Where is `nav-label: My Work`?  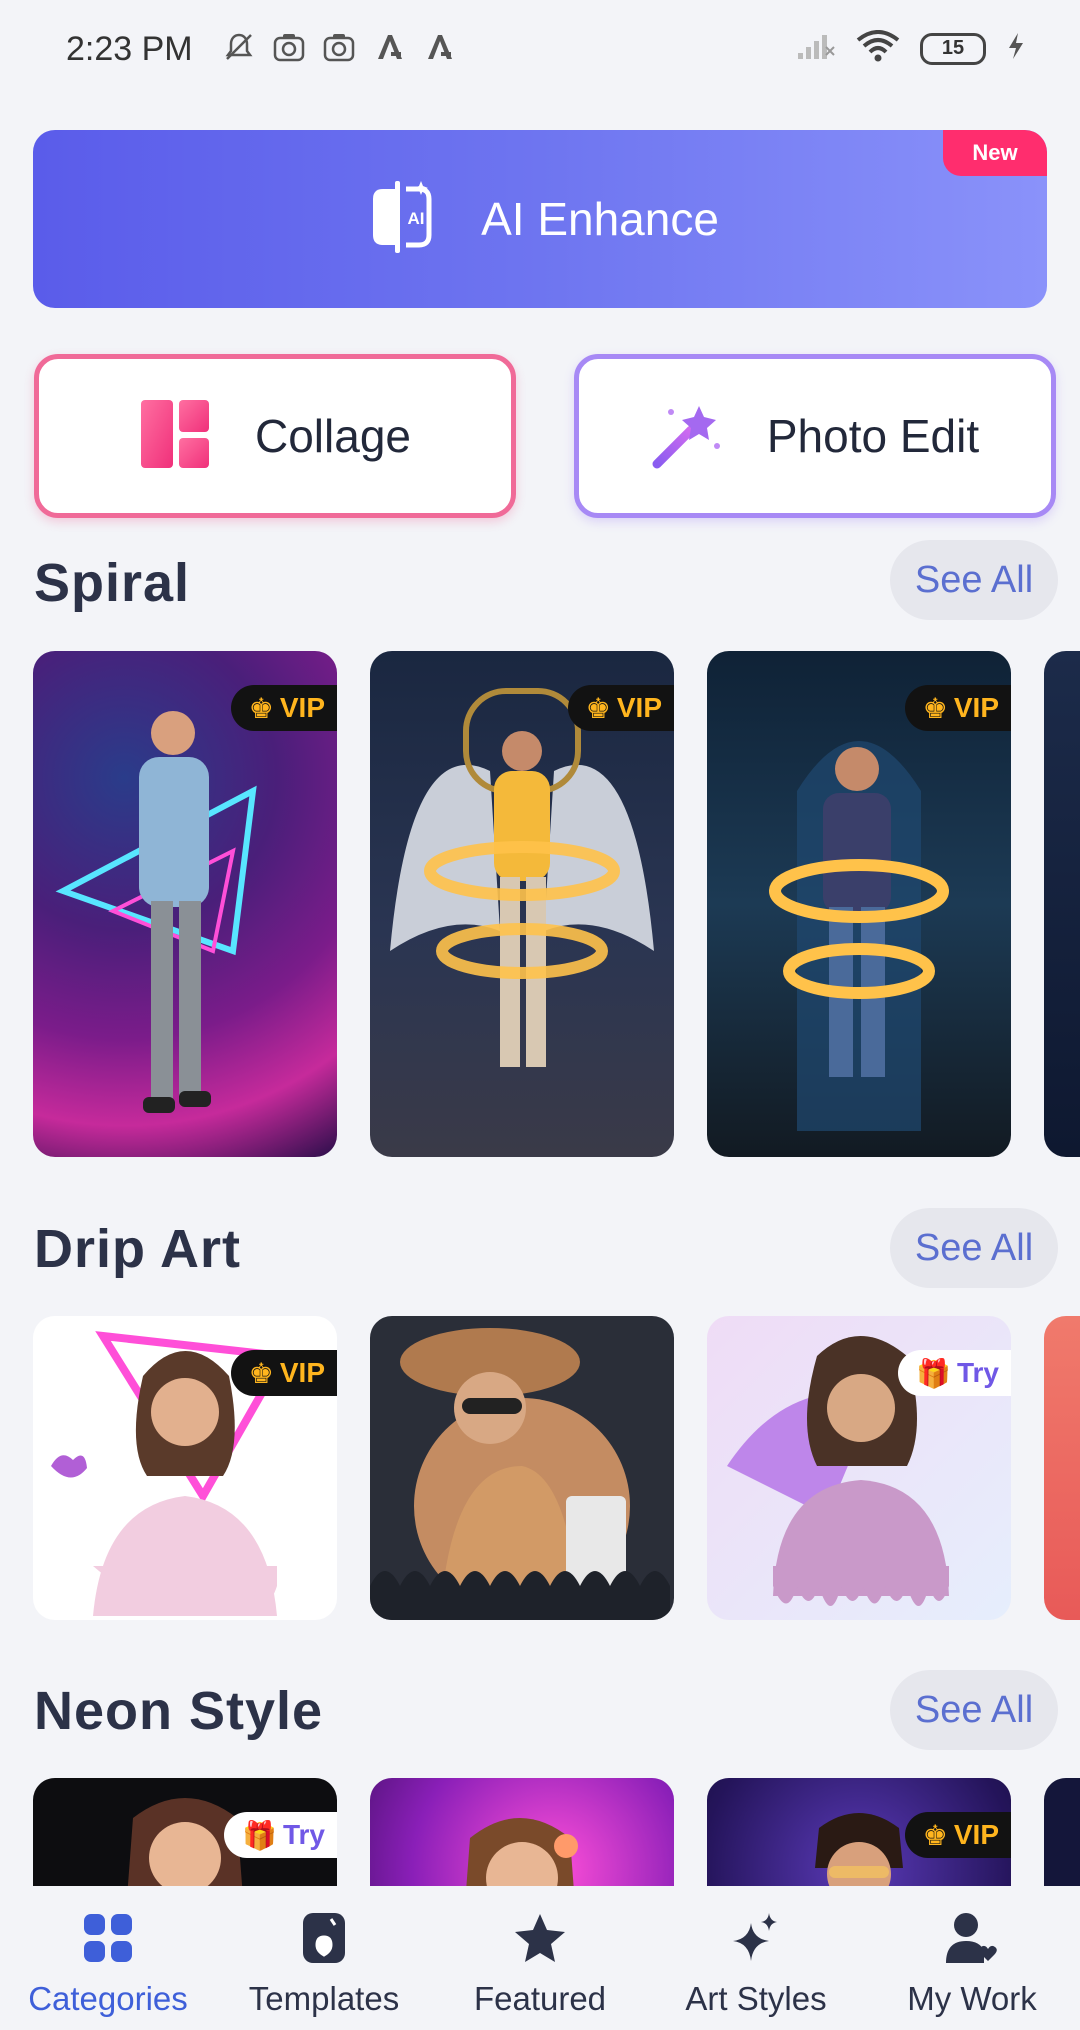 nav-label: My Work is located at coordinates (972, 1998).